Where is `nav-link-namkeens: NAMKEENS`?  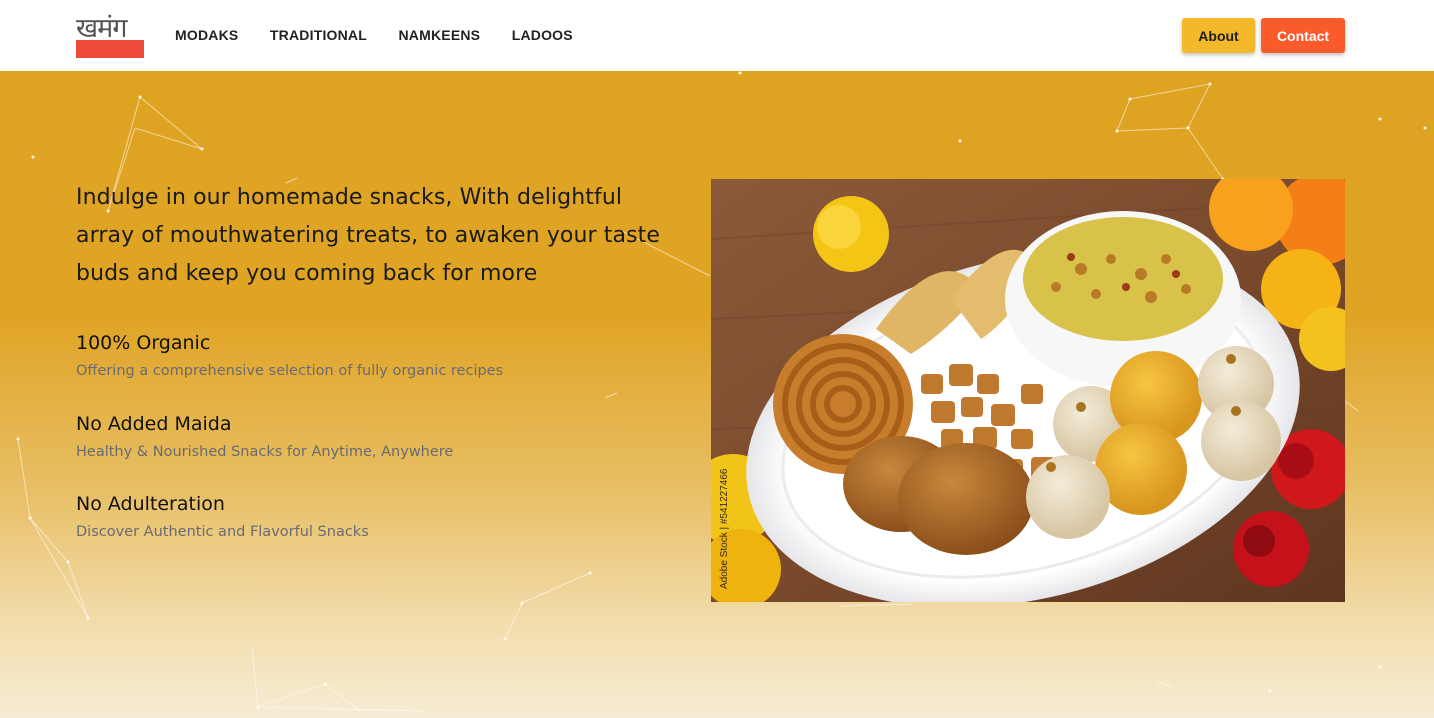
nav-link-namkeens: NAMKEENS is located at coordinates (440, 35).